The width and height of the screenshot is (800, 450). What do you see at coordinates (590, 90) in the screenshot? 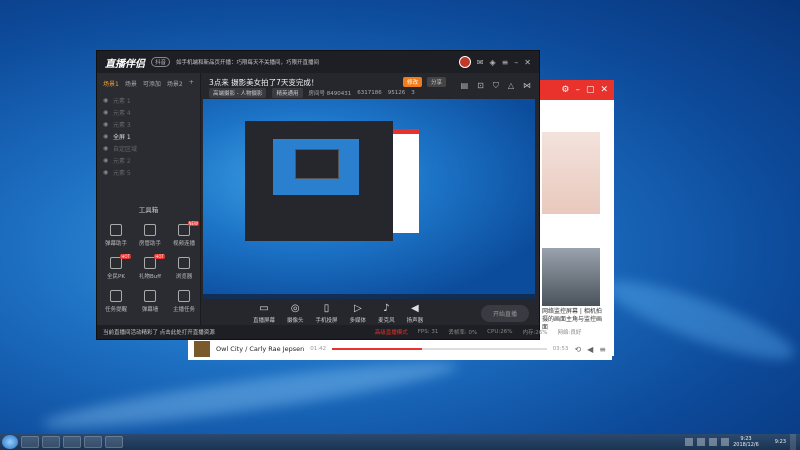
I see `maximize-icon: ▢` at bounding box center [590, 90].